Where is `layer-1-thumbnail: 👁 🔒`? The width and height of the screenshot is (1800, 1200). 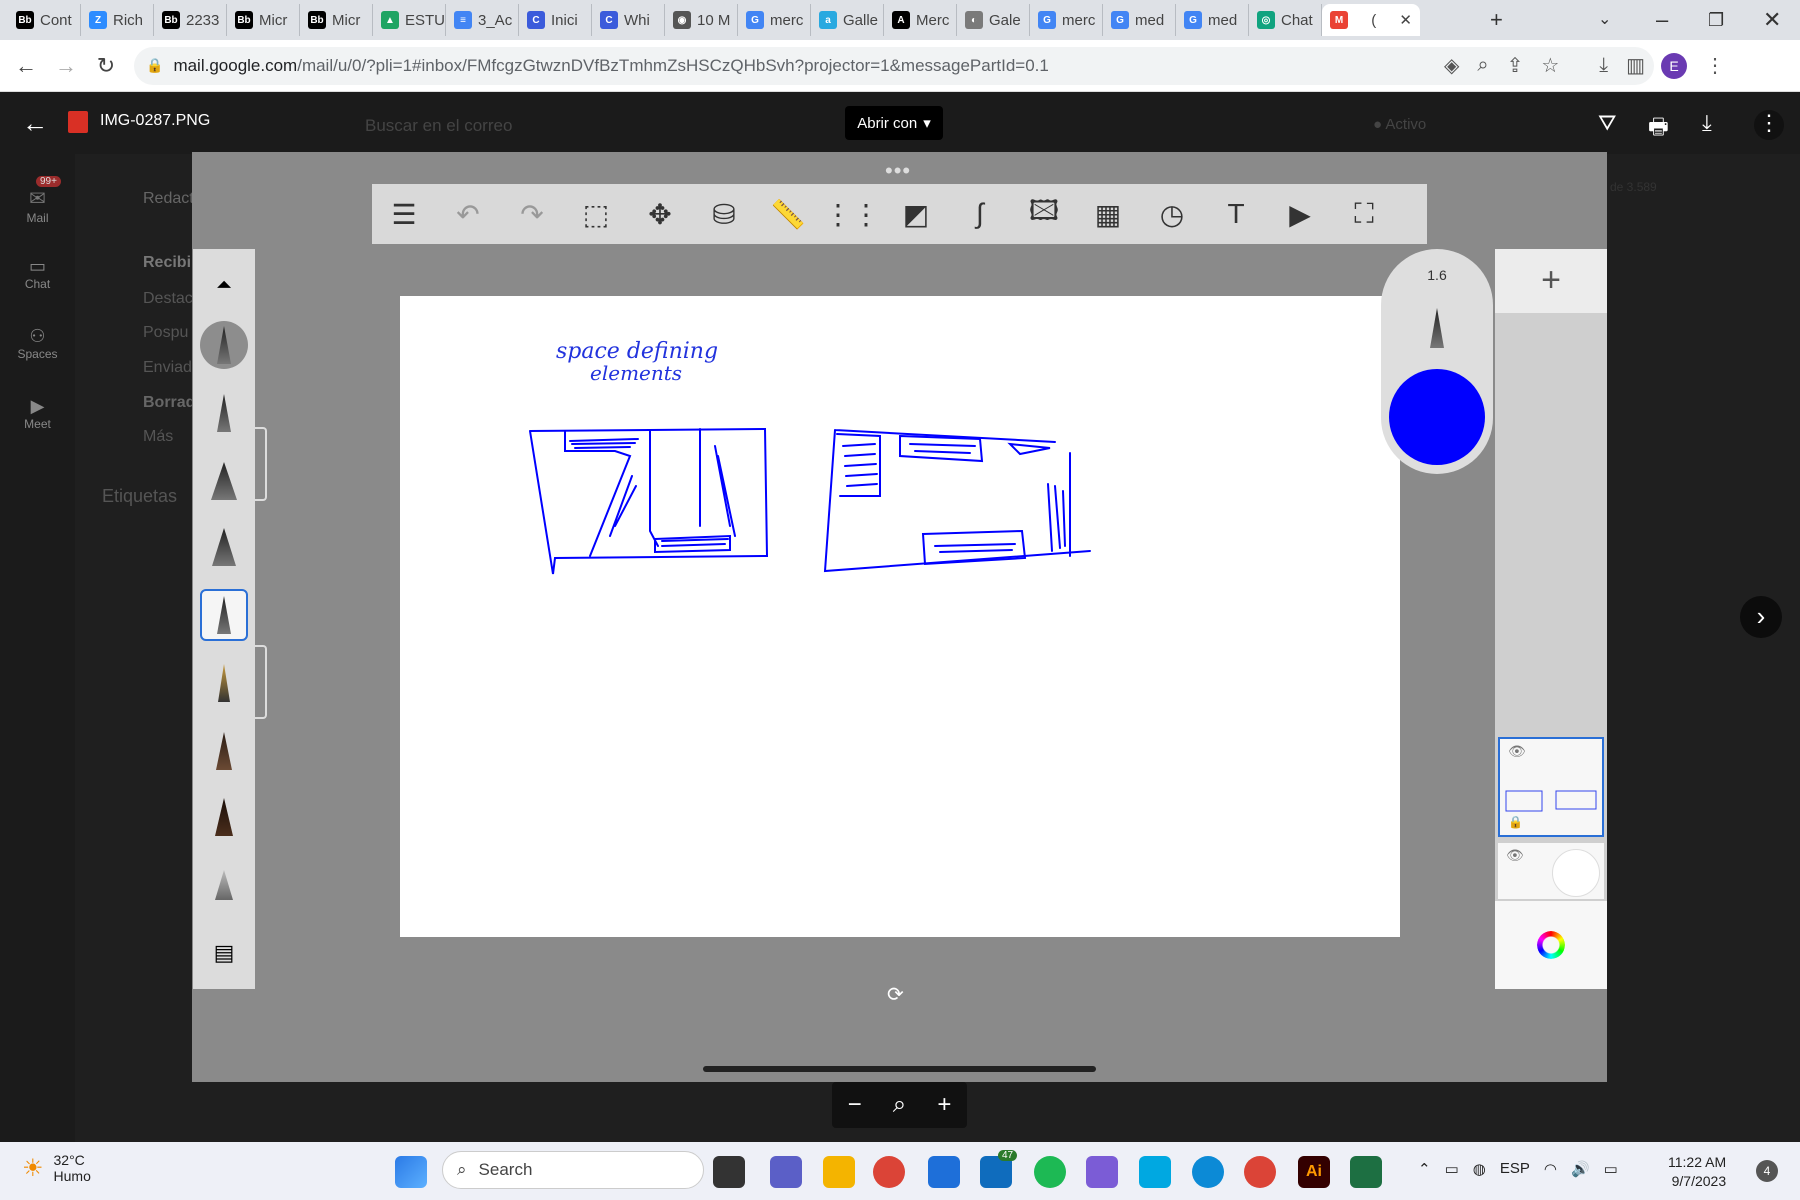 layer-1-thumbnail: 👁 🔒 is located at coordinates (1551, 787).